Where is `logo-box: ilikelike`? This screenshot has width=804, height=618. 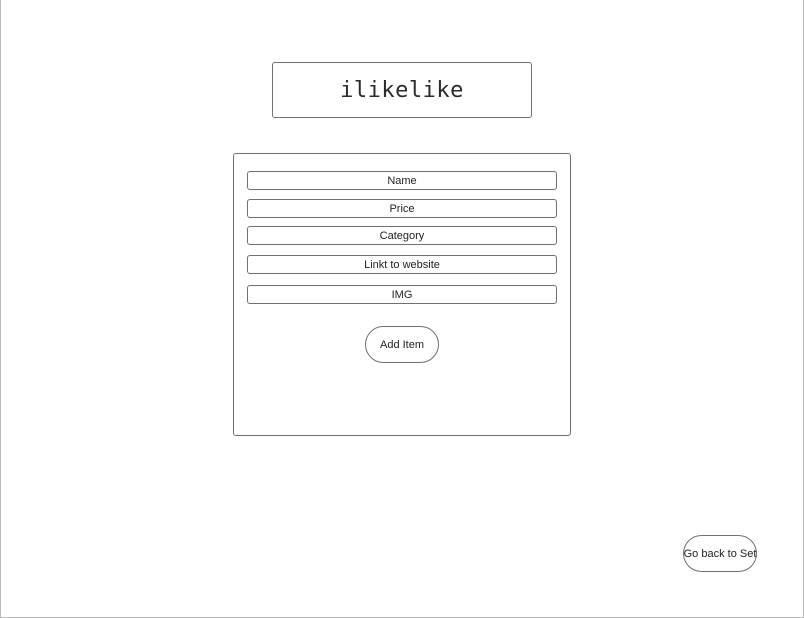 logo-box: ilikelike is located at coordinates (402, 90).